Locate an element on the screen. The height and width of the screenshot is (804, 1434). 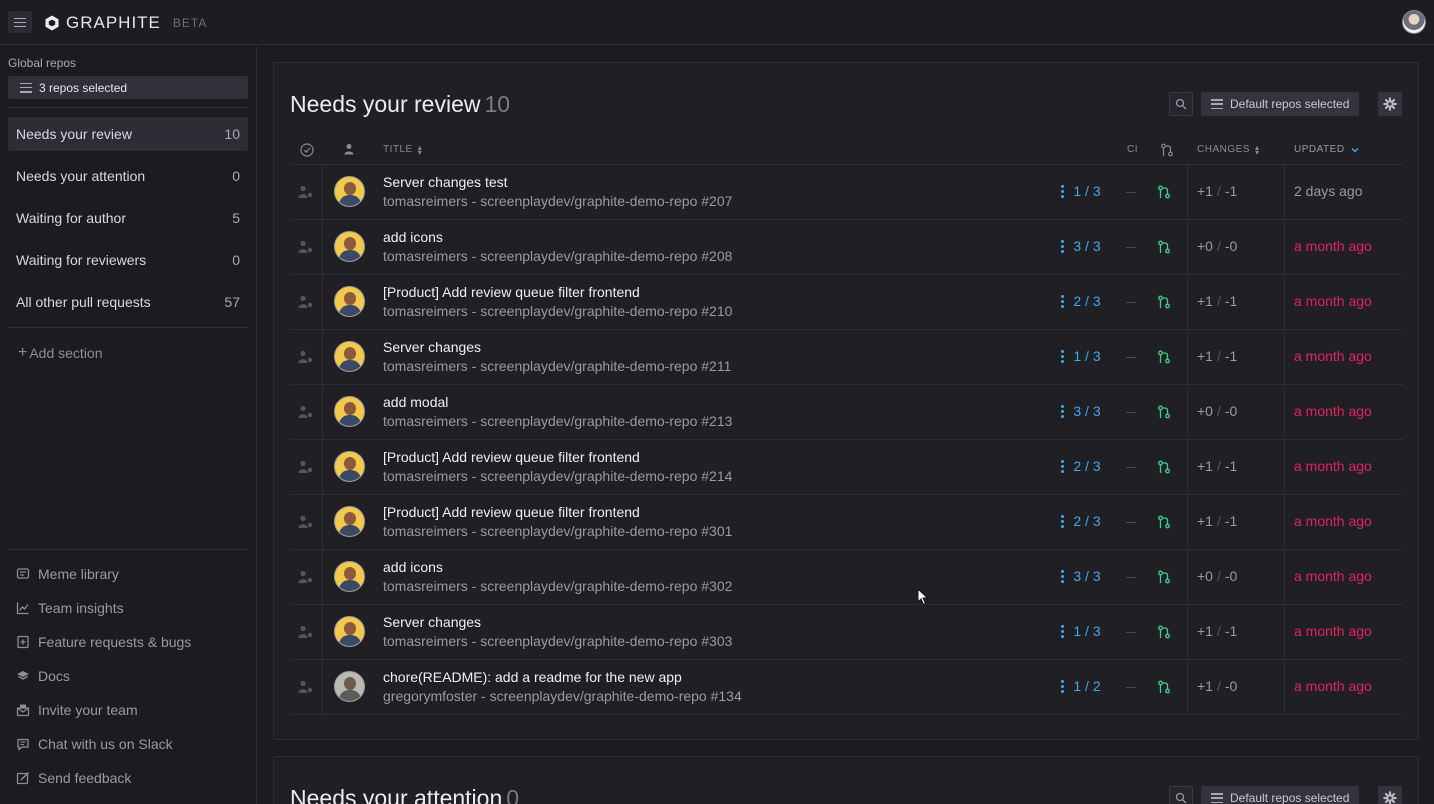
list-icon is located at coordinates (26, 87).